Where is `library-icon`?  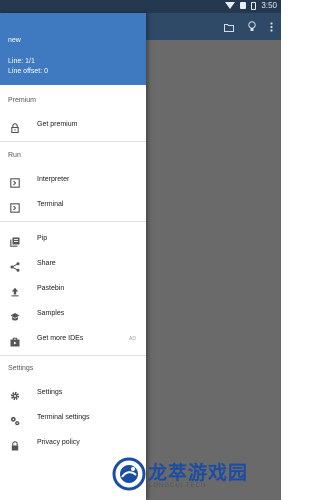
library-icon is located at coordinates (15, 240).